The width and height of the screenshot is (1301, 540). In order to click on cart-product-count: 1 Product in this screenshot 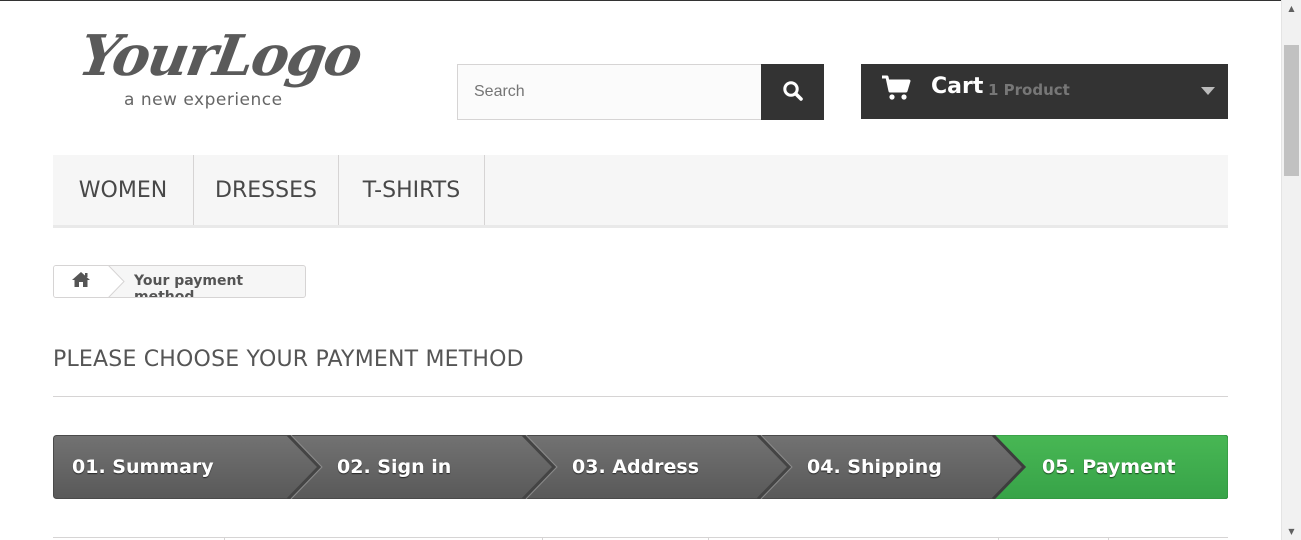, I will do `click(1029, 90)`.